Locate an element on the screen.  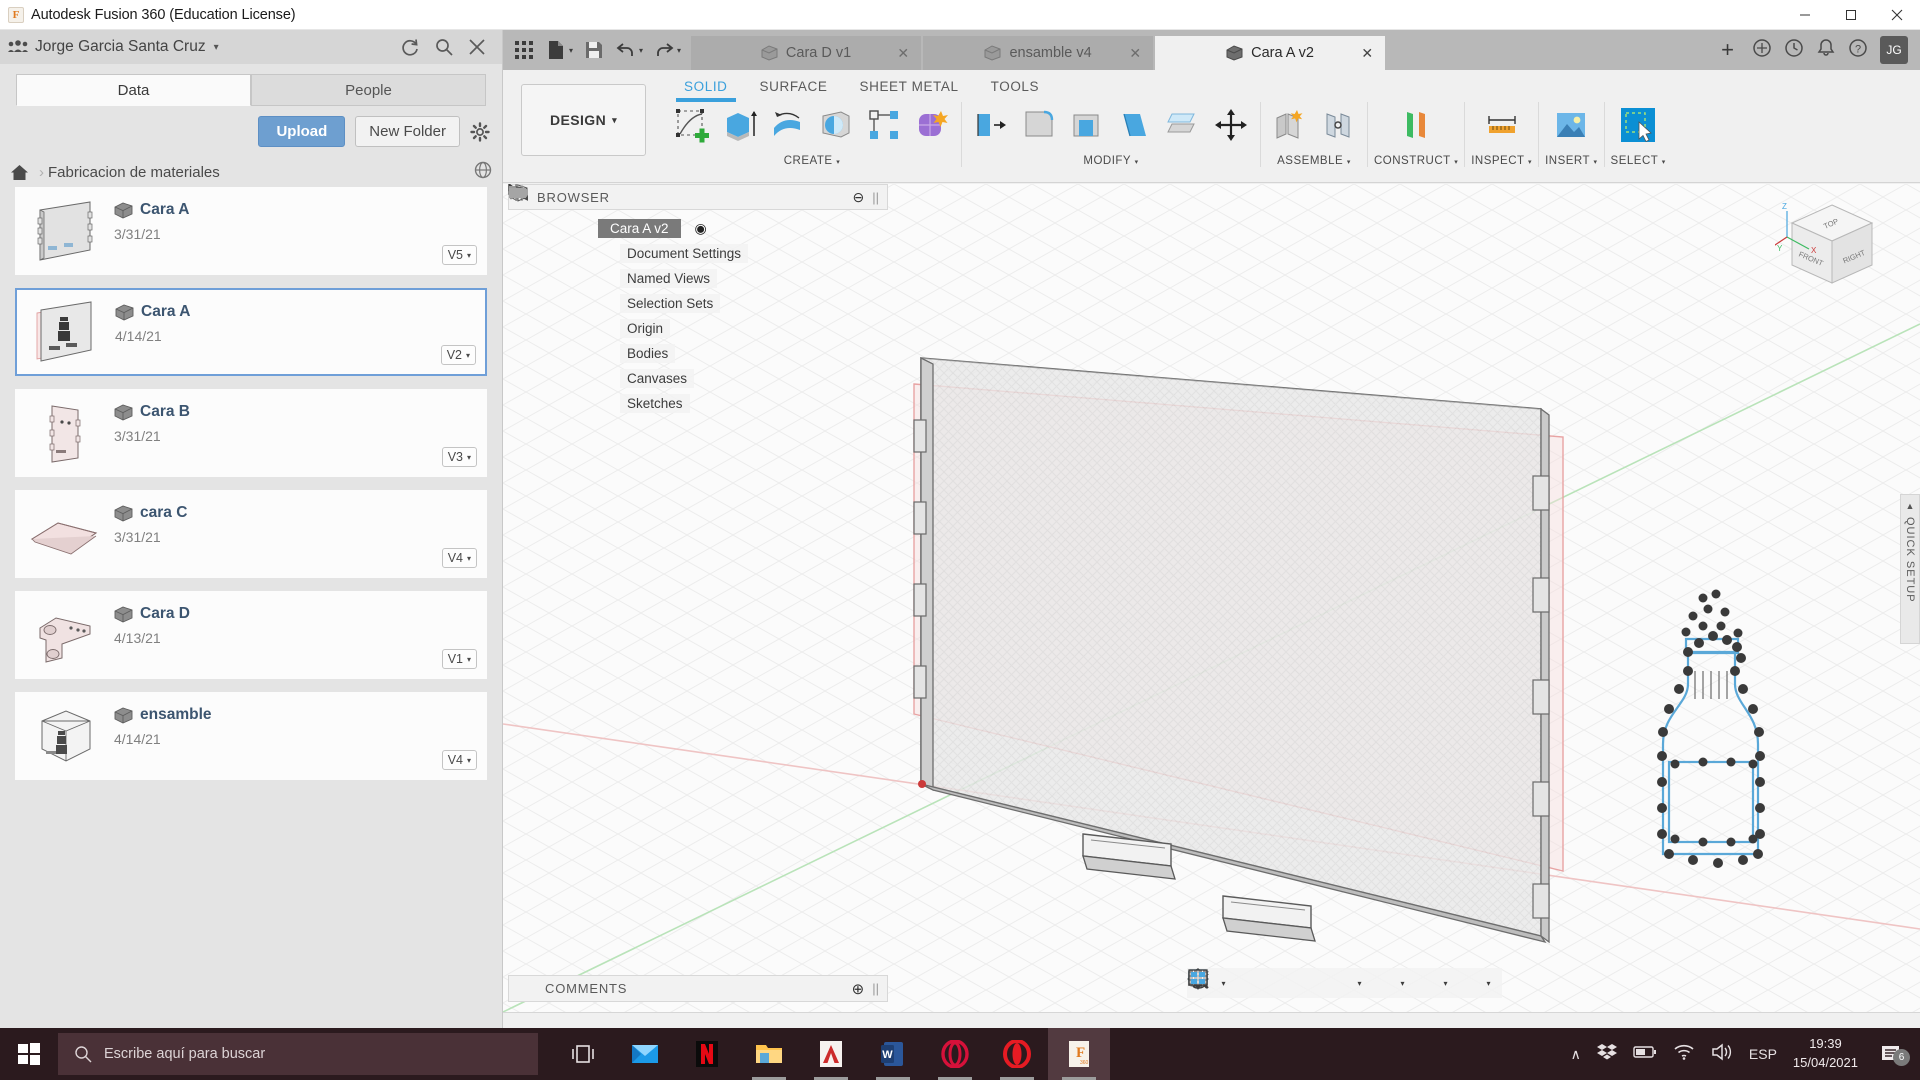
minimize-button is located at coordinates (1805, 15).